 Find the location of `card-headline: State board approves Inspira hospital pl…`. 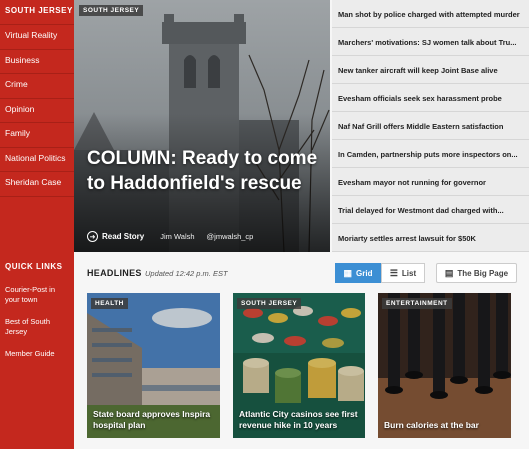

card-headline: State board approves Inspira hospital pl… is located at coordinates (153, 420).